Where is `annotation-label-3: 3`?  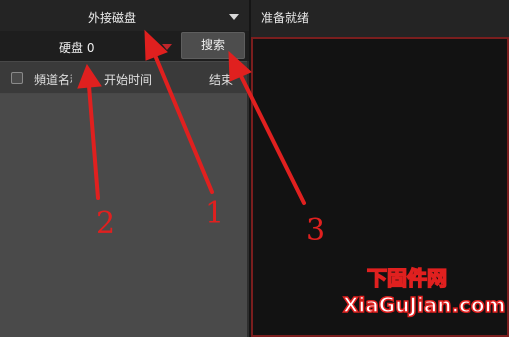
annotation-label-3: 3 is located at coordinates (316, 230).